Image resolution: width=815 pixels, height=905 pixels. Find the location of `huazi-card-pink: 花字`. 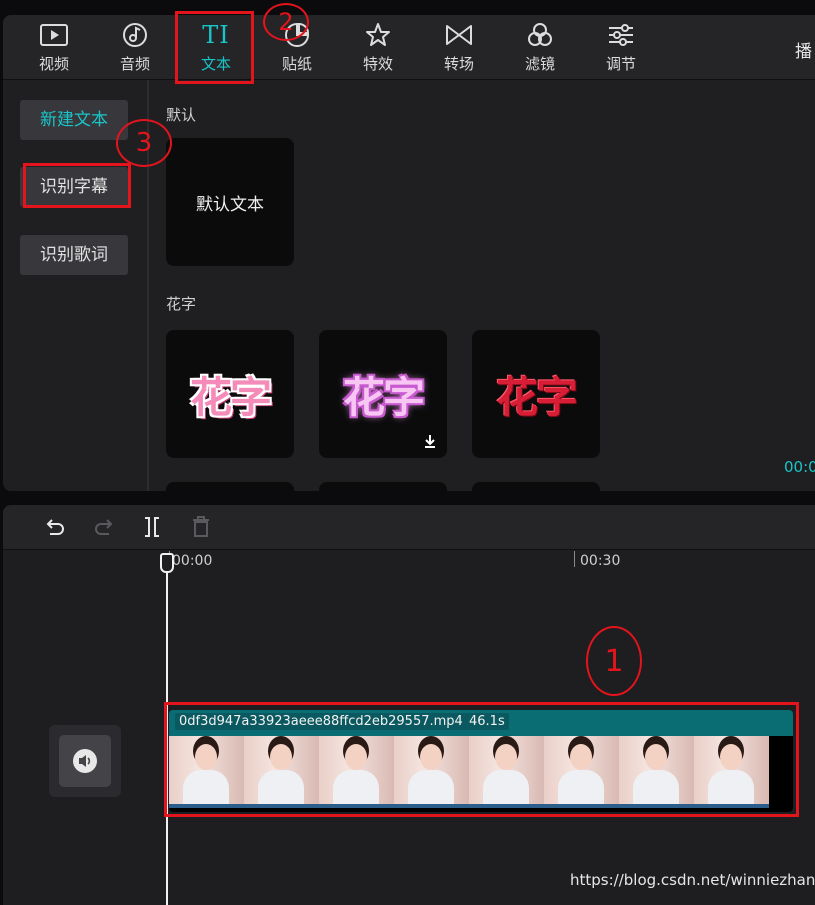

huazi-card-pink: 花字 is located at coordinates (230, 394).